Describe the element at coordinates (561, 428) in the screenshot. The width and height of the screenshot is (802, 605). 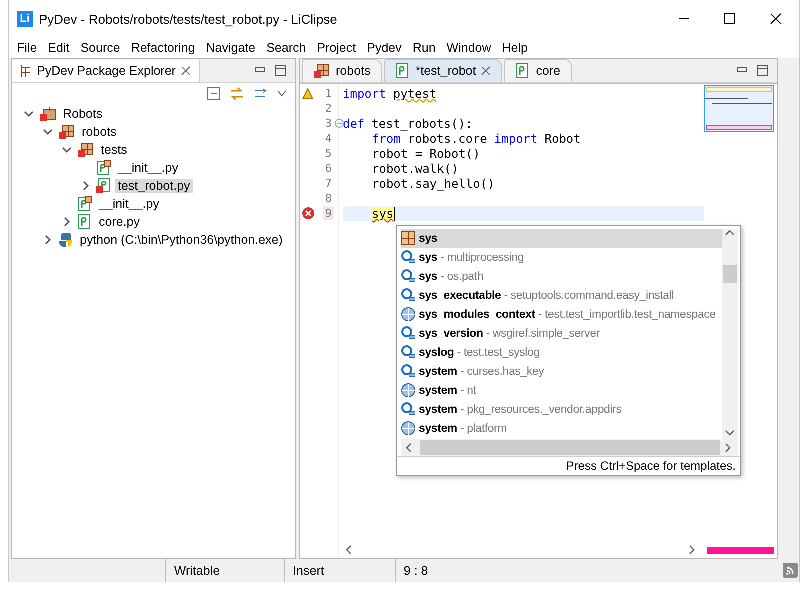
I see `completion-item: system - platform` at that location.